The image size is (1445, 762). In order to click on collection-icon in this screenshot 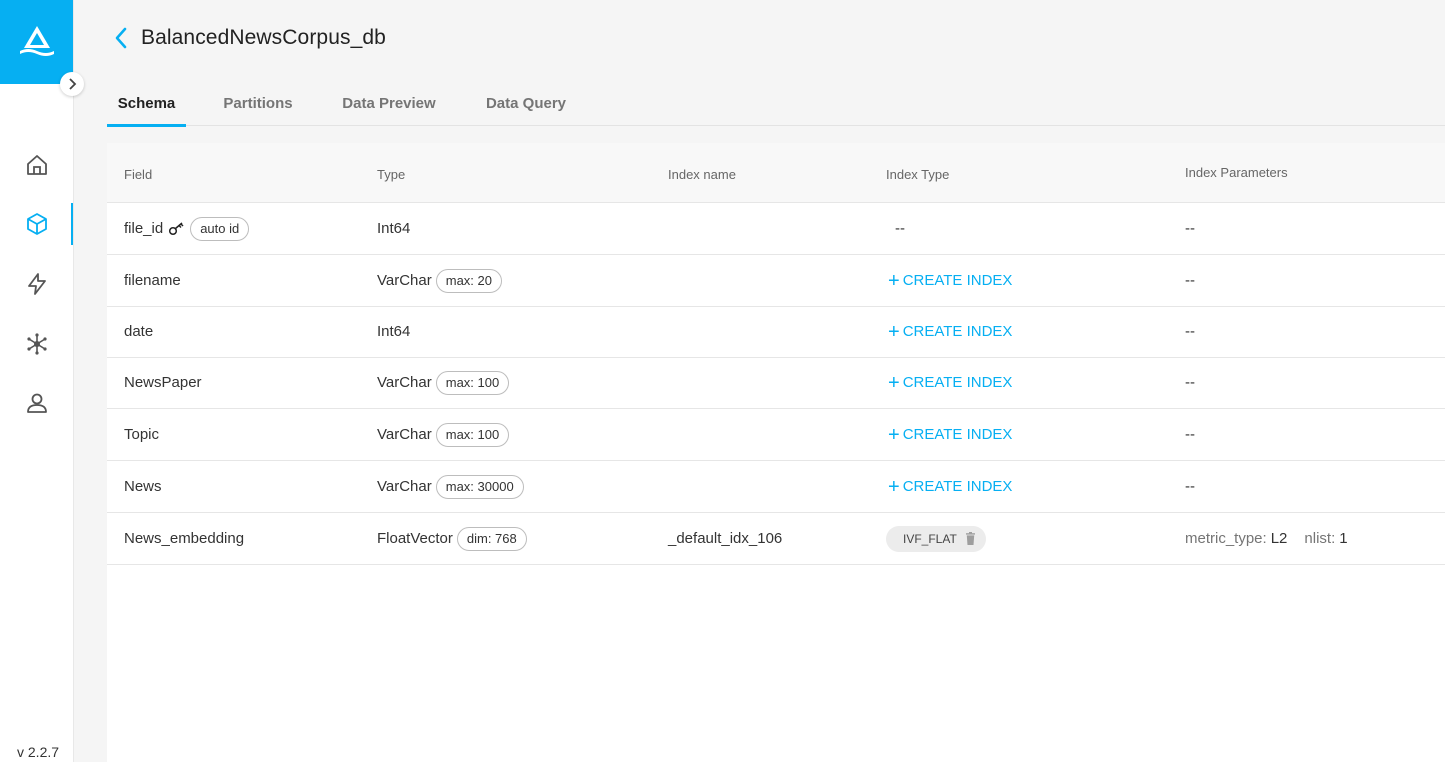, I will do `click(36, 224)`.